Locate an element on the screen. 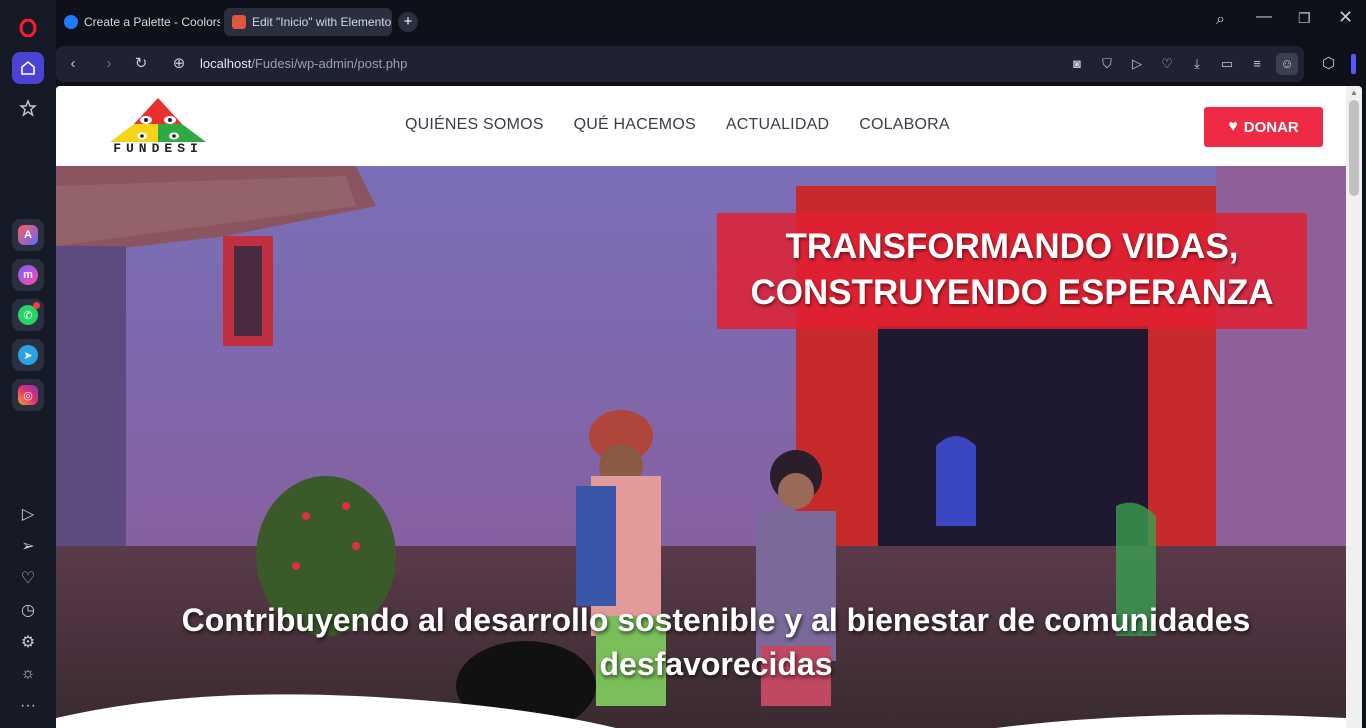 The width and height of the screenshot is (1366, 728). extensions-cube-icon: ⬡ is located at coordinates (1328, 63).